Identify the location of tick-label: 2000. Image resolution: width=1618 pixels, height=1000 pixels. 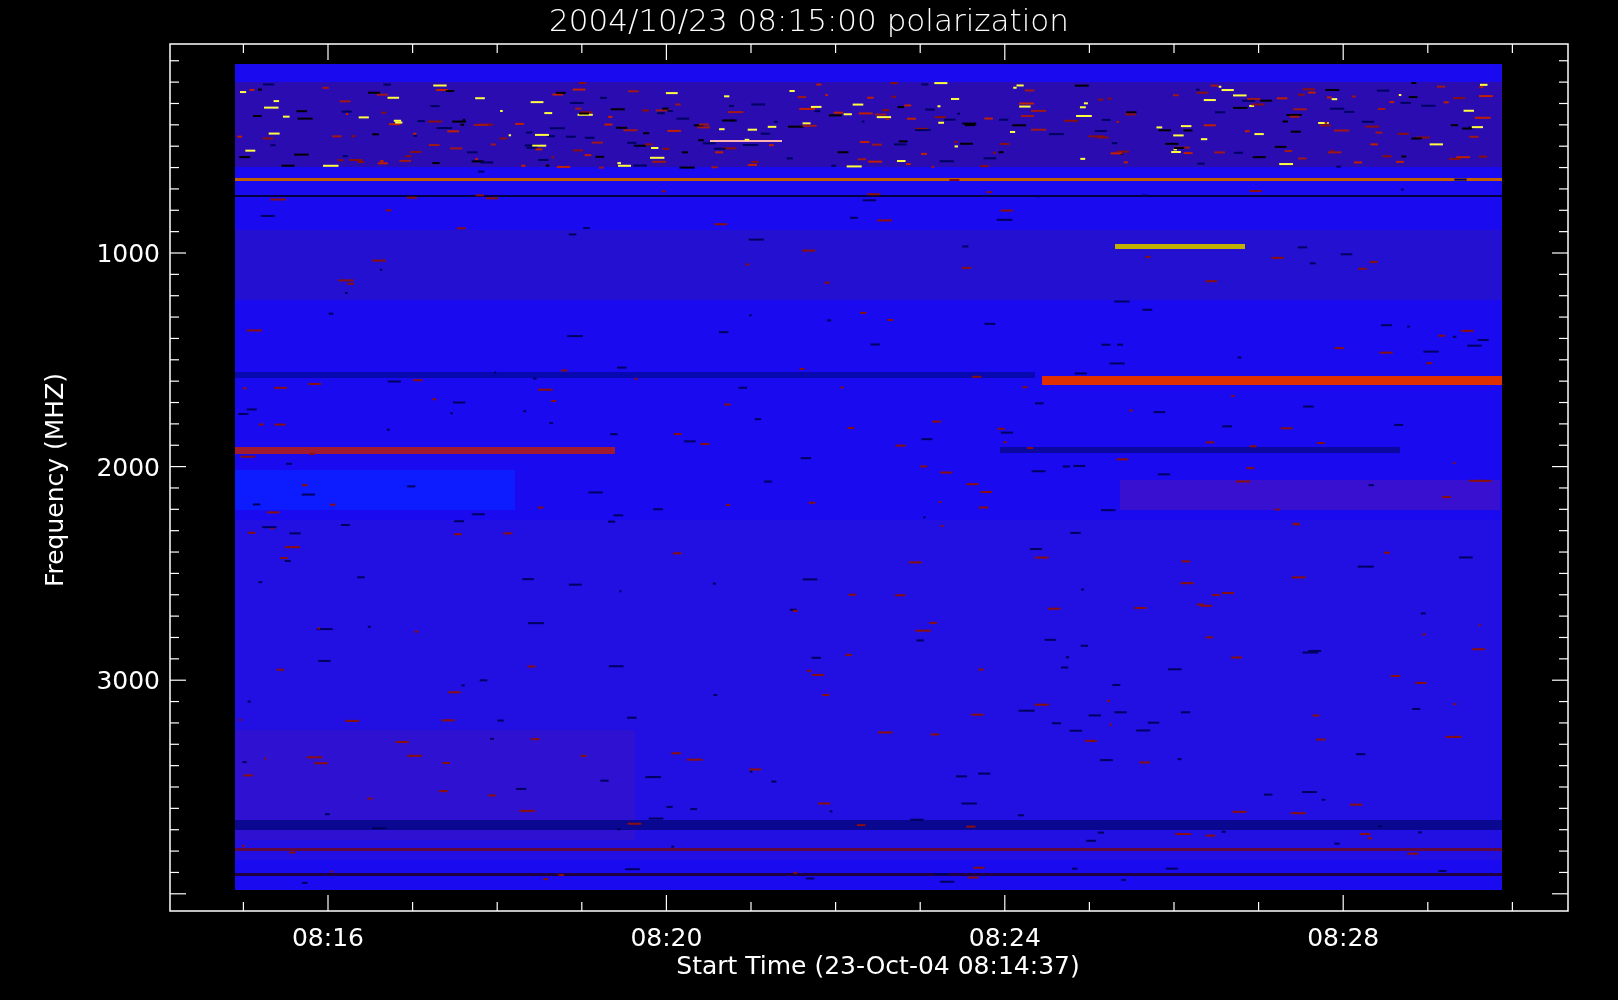
(128, 467).